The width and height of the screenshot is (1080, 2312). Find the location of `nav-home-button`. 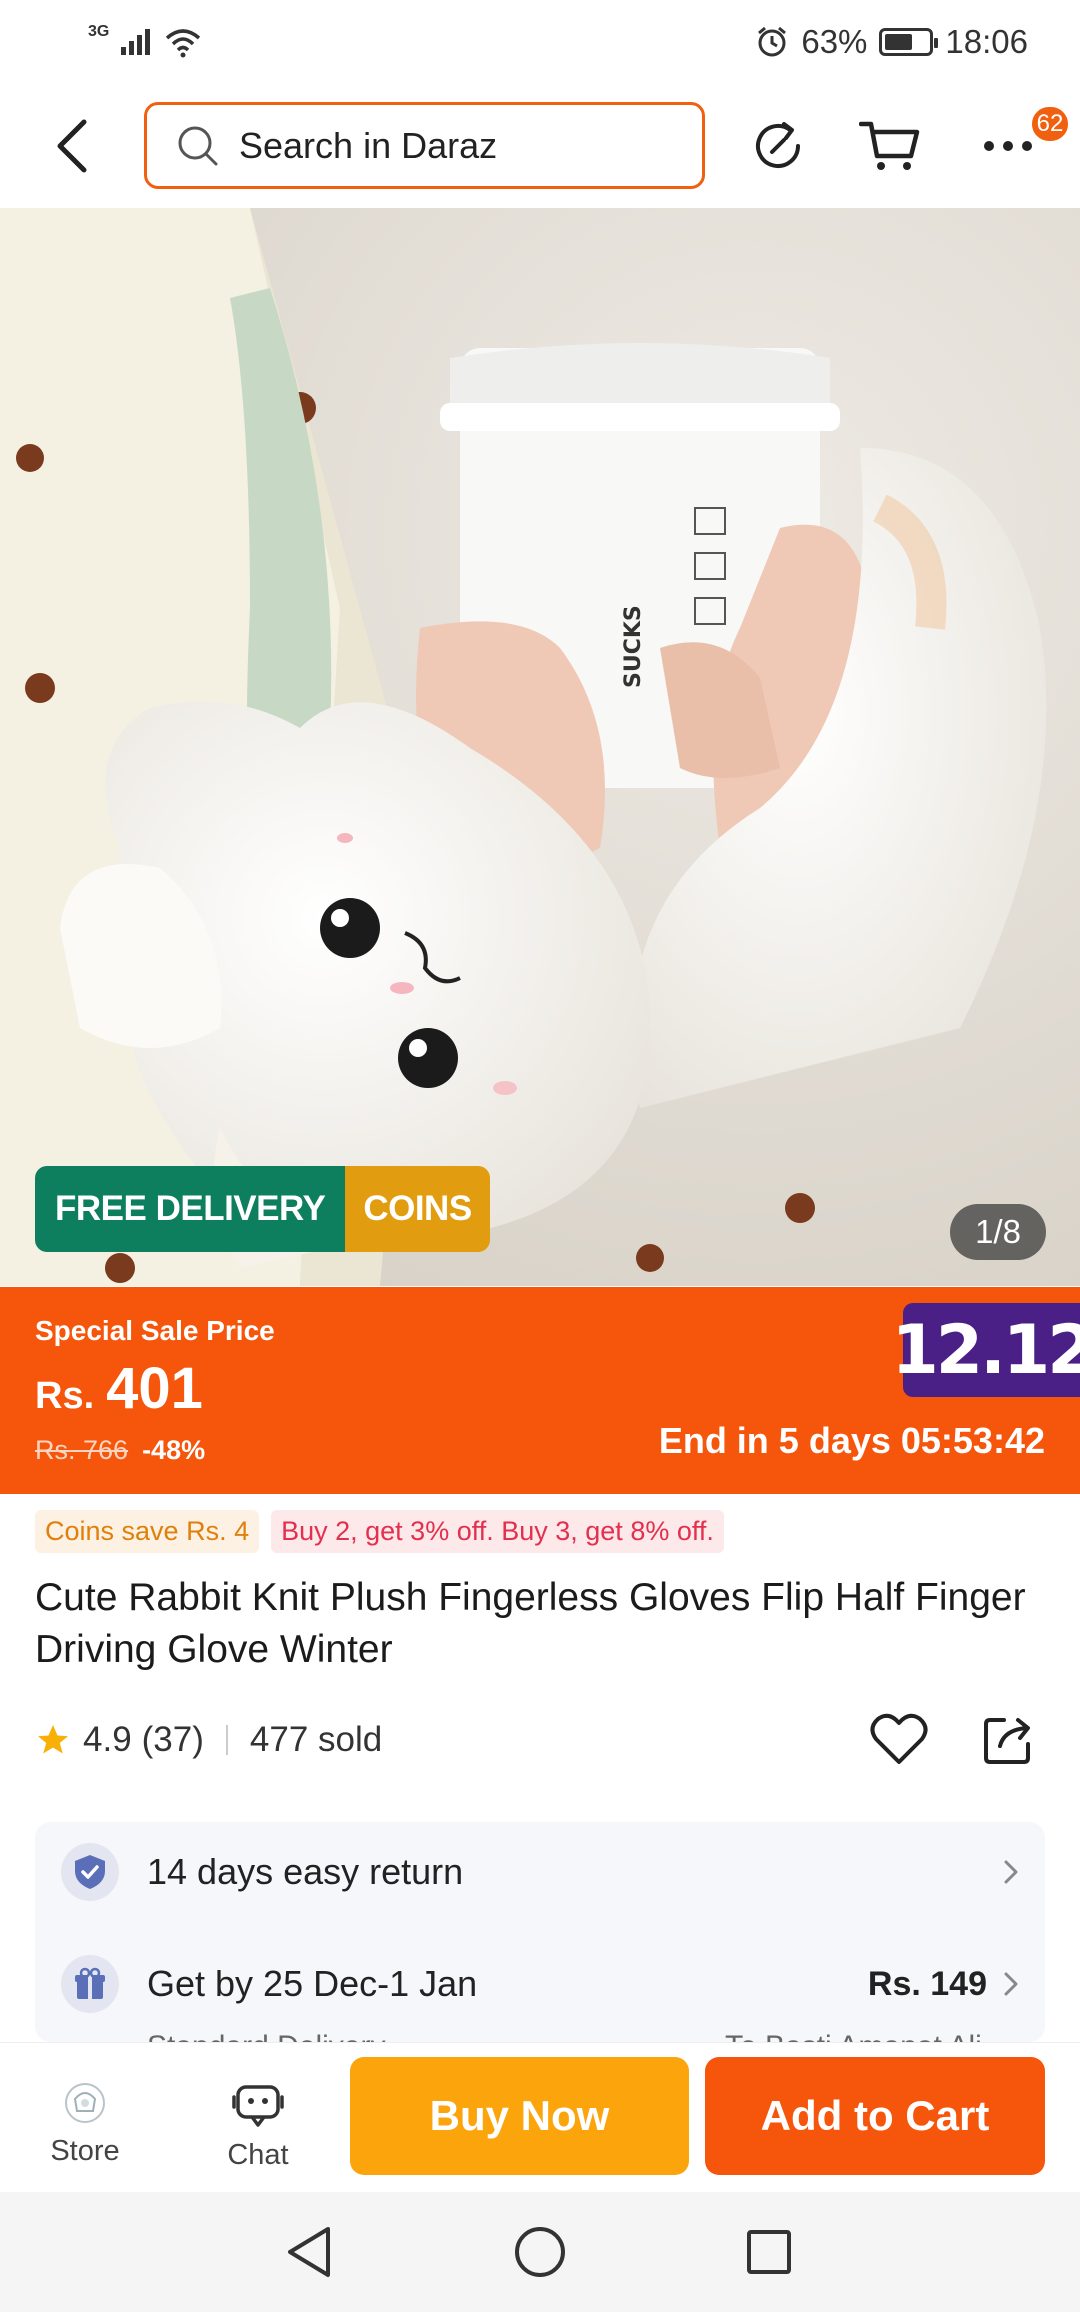

nav-home-button is located at coordinates (540, 2252).